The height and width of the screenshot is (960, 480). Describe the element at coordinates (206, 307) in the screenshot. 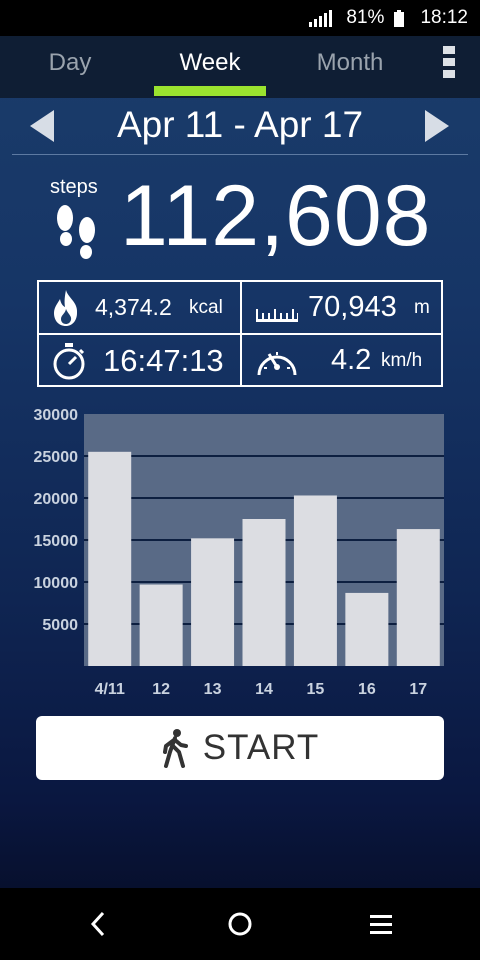

I see `calories-unit: kcal` at that location.